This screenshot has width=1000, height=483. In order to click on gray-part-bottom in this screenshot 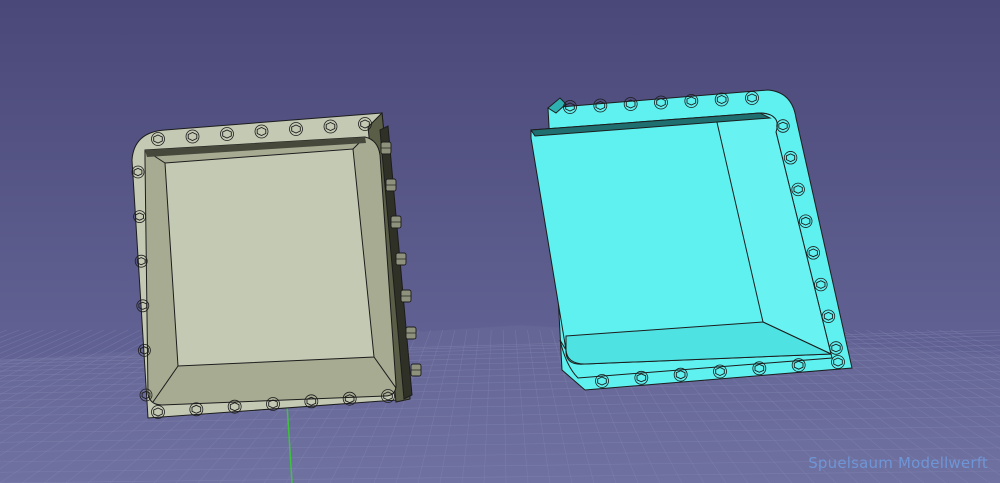, I will do `click(269, 257)`.